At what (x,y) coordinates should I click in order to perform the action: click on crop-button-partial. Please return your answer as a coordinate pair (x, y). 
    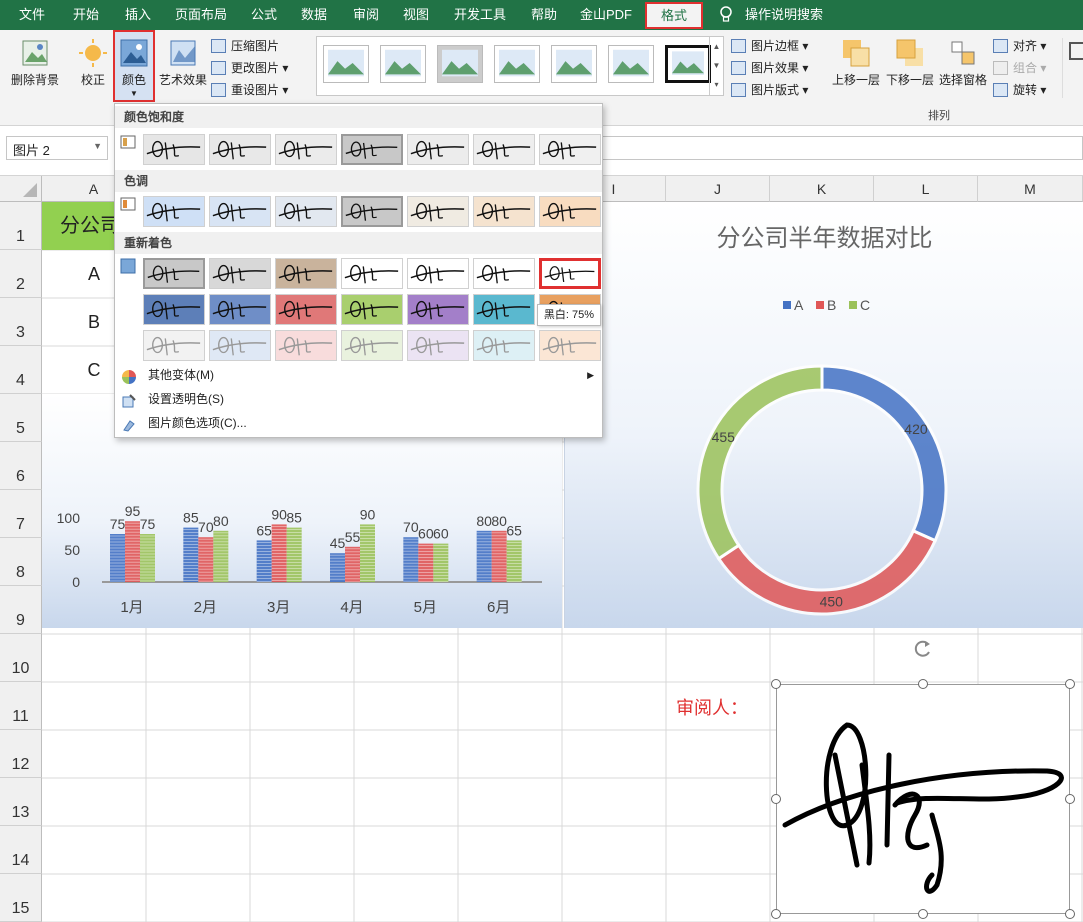
    Looking at the image, I should click on (1072, 68).